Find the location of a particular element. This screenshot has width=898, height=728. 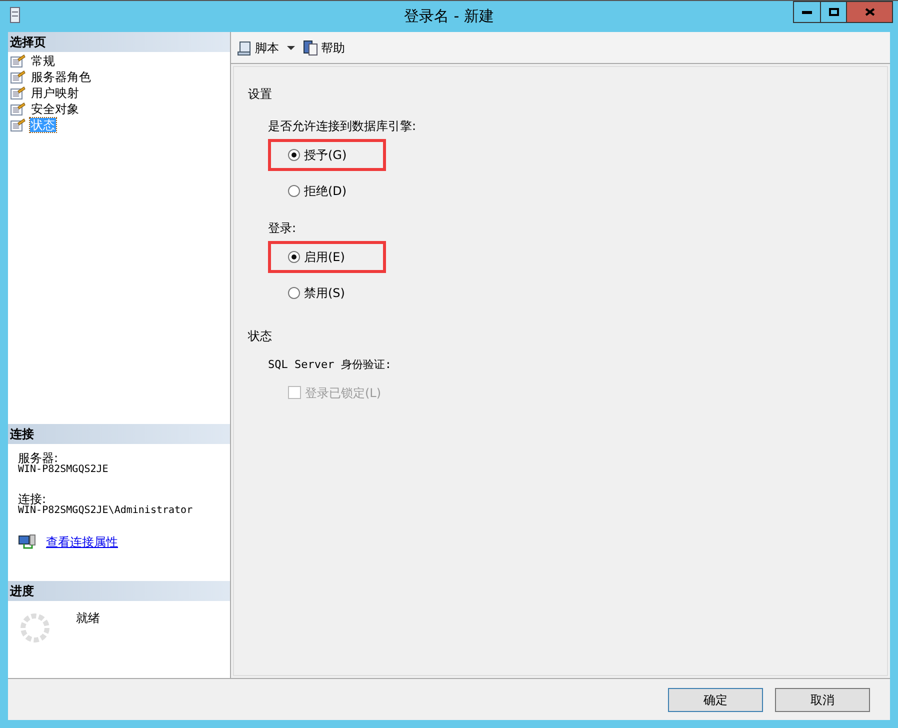

server-name: WIN-P82SMGQS2JE is located at coordinates (64, 470).